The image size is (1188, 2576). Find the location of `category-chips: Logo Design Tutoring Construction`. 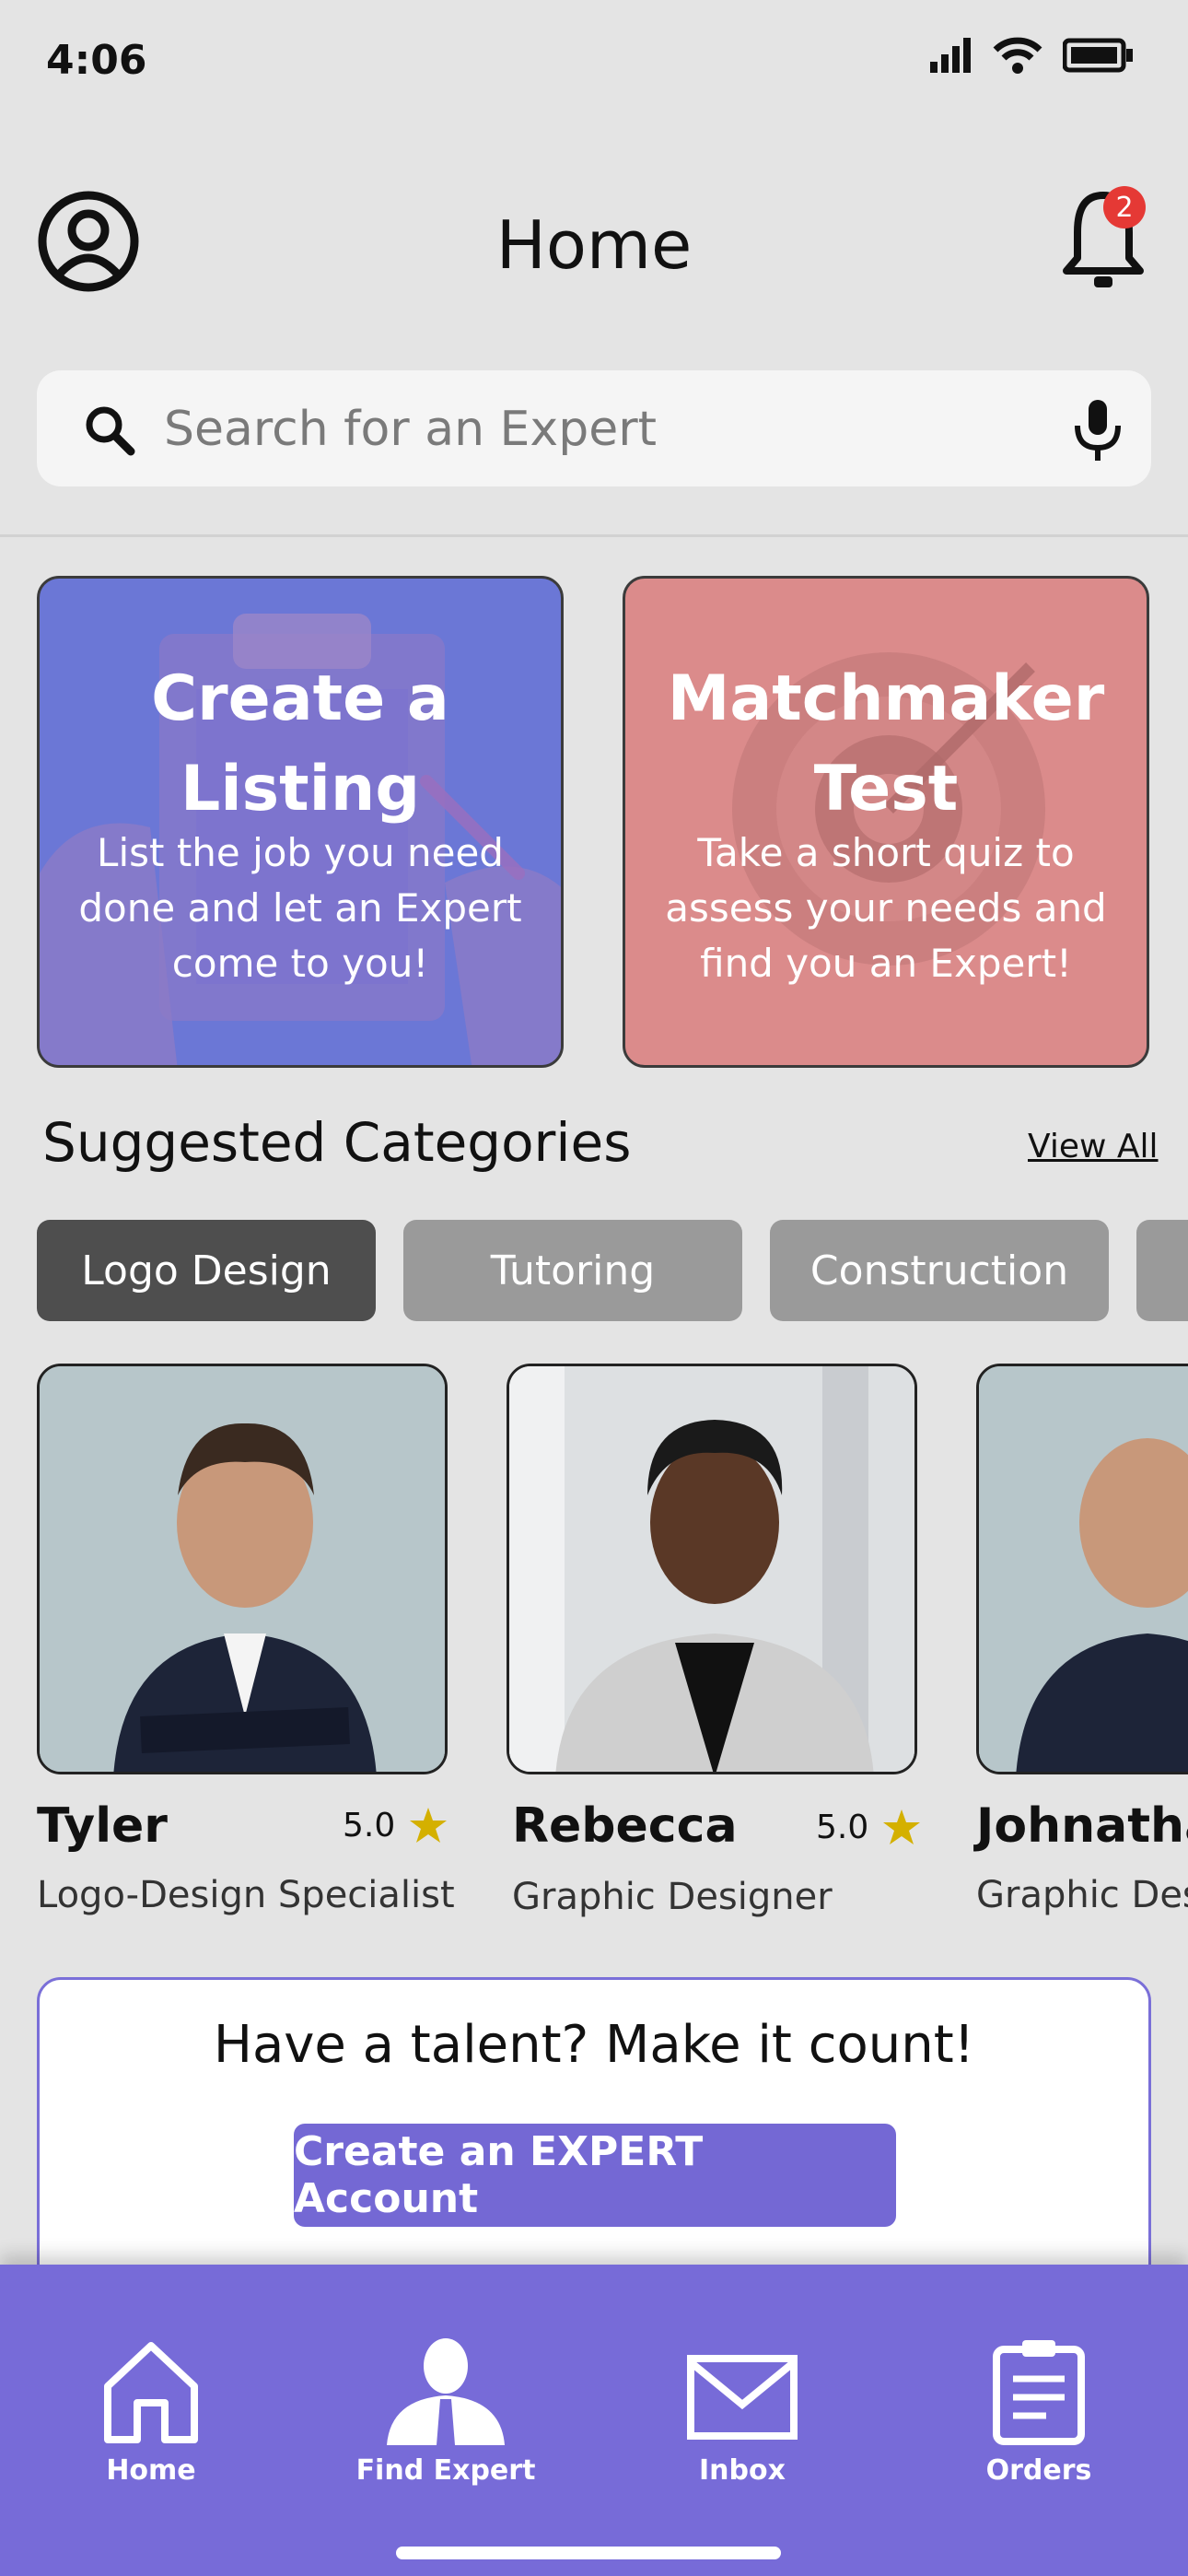

category-chips: Logo Design Tutoring Construction is located at coordinates (612, 1270).